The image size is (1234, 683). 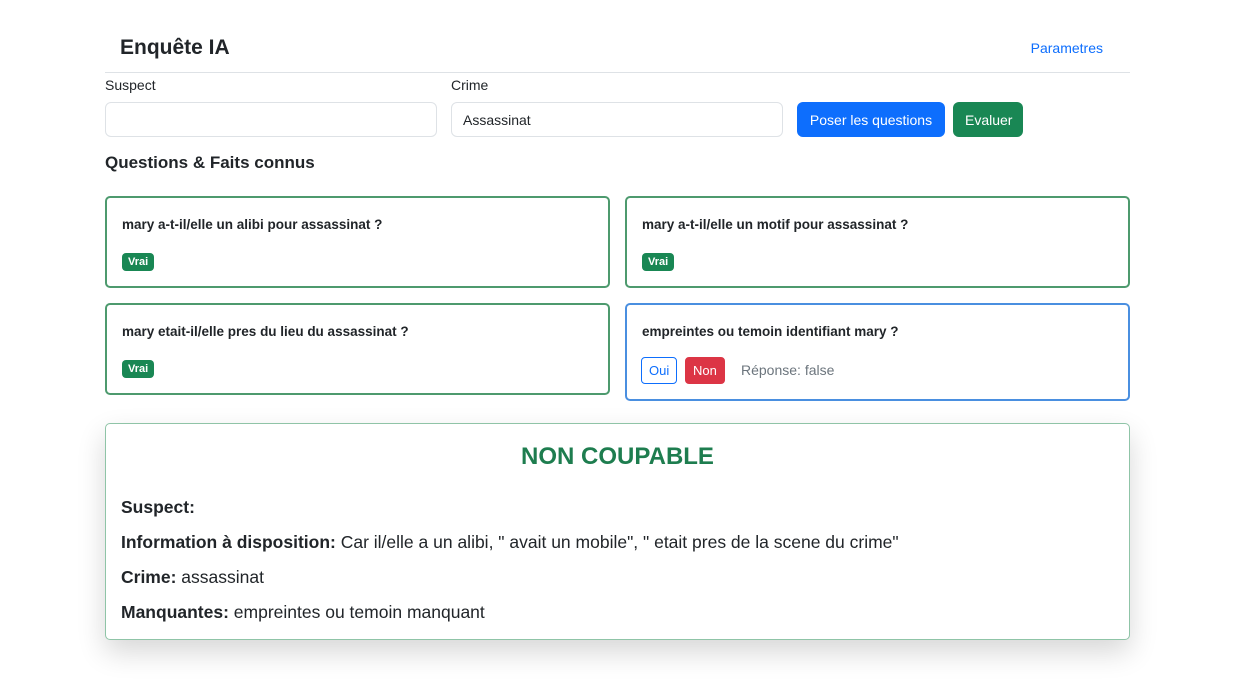 I want to click on result-info-label: Information à disposition:, so click(x=228, y=542).